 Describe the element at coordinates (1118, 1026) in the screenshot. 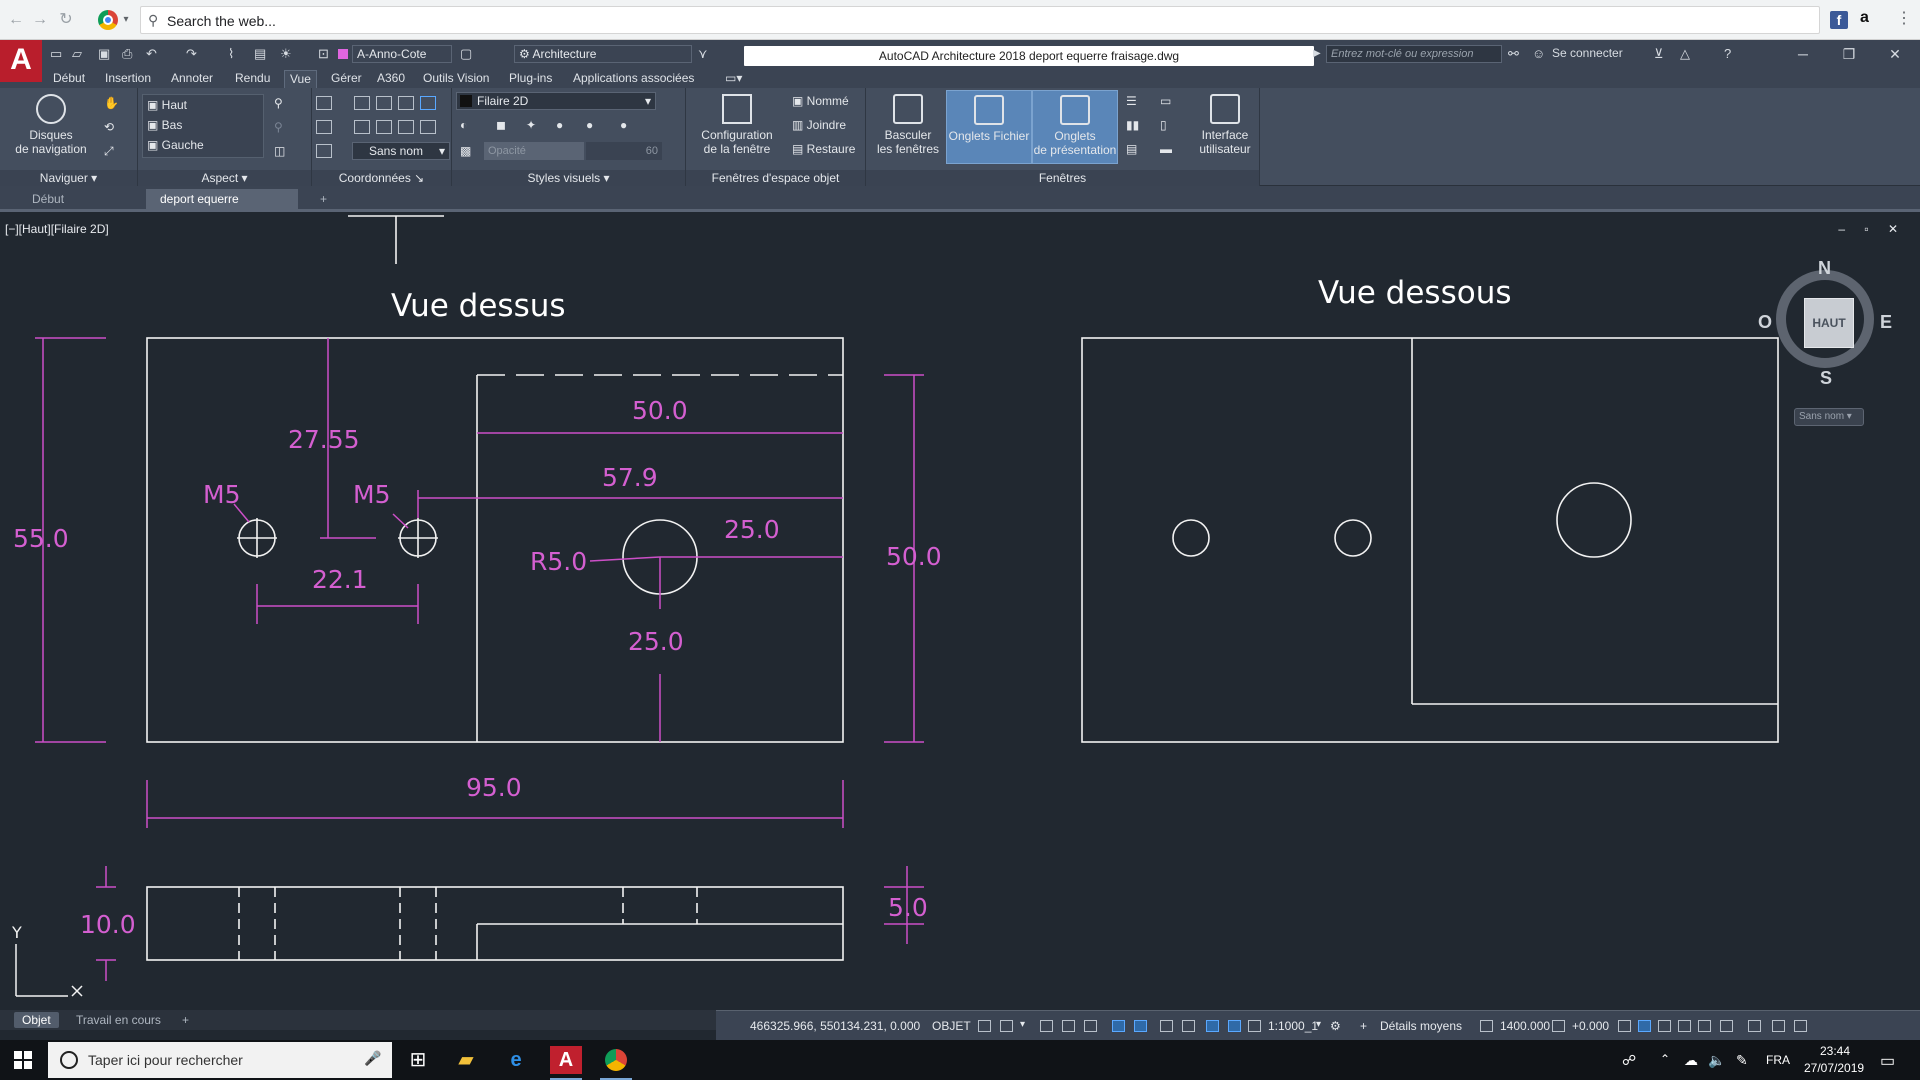

I see `isometric-icon` at that location.